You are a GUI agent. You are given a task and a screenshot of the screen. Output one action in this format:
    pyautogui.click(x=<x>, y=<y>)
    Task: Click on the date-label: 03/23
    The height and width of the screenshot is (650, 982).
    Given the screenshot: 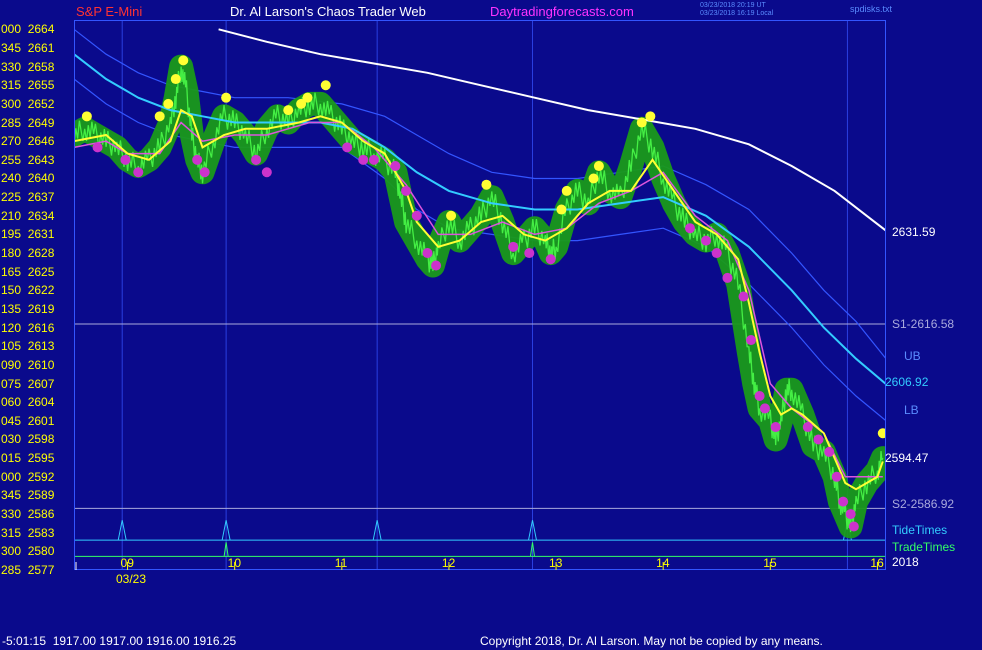 What is the action you would take?
    pyautogui.click(x=131, y=579)
    